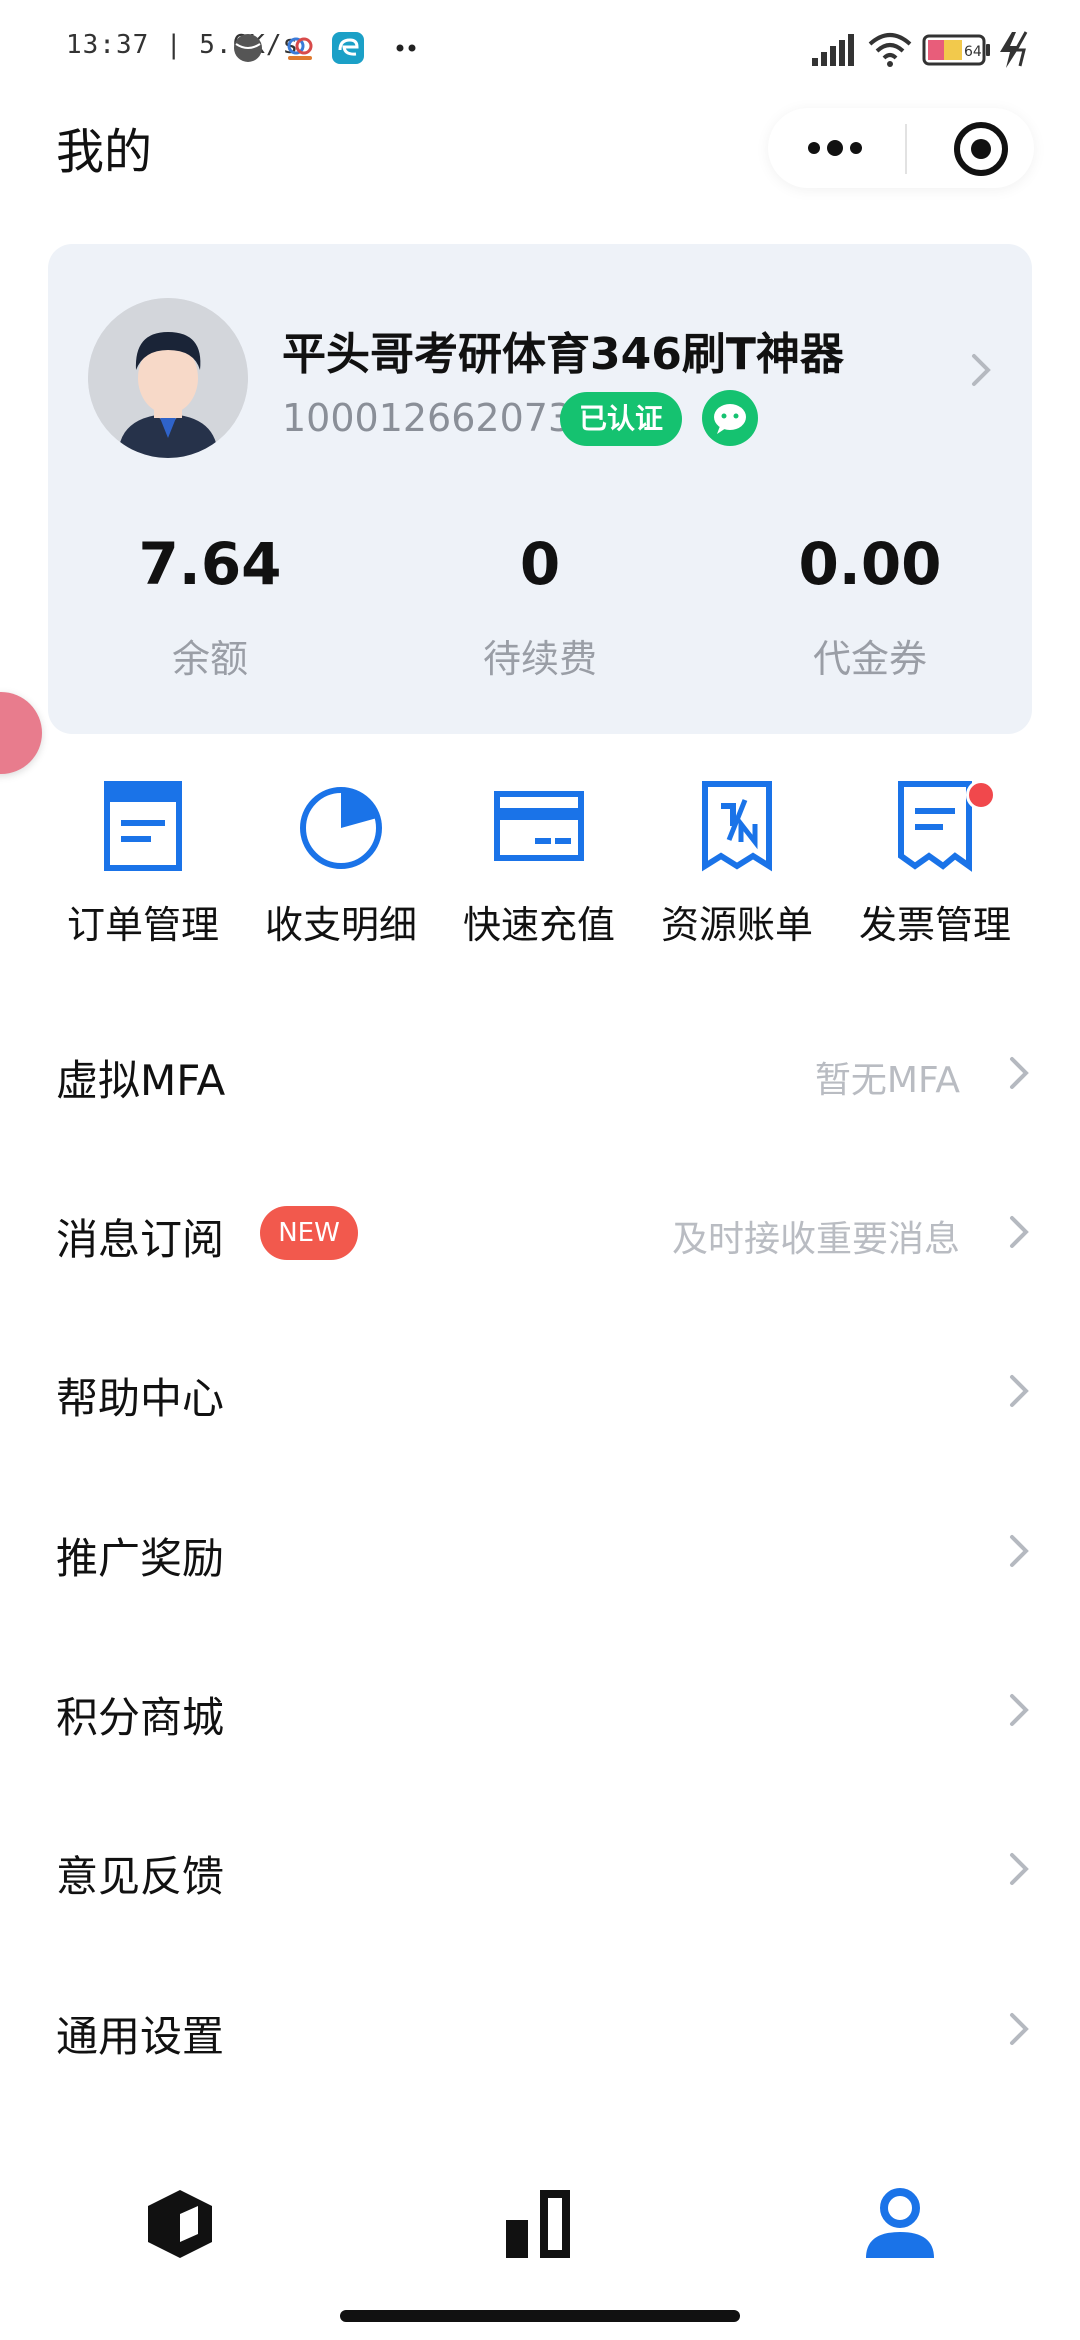 This screenshot has height=2340, width=1080. What do you see at coordinates (900, 2224) in the screenshot?
I see `user-icon` at bounding box center [900, 2224].